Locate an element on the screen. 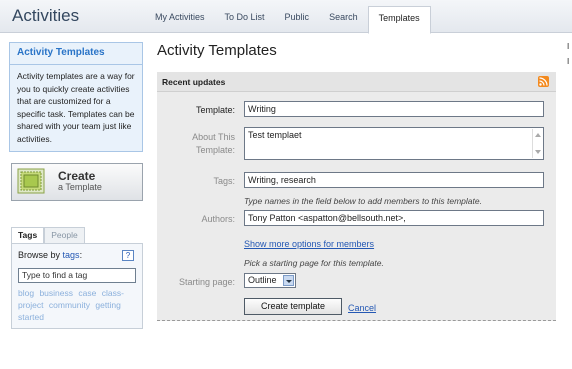 Image resolution: width=572 pixels, height=369 pixels. create-template-button: Create a Template is located at coordinates (77, 182).